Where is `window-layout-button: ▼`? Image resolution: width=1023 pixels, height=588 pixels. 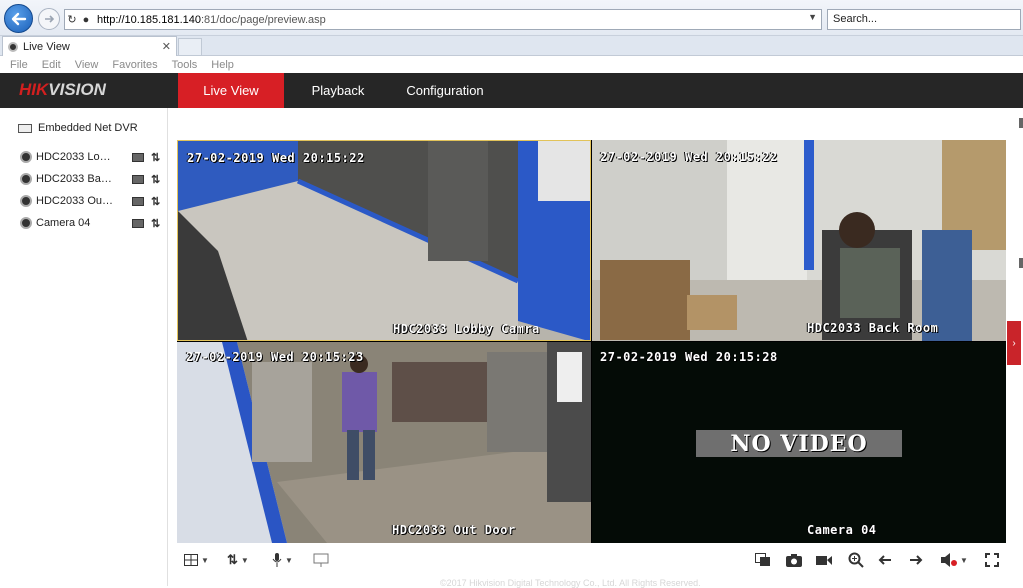 window-layout-button: ▼ is located at coordinates (196, 560).